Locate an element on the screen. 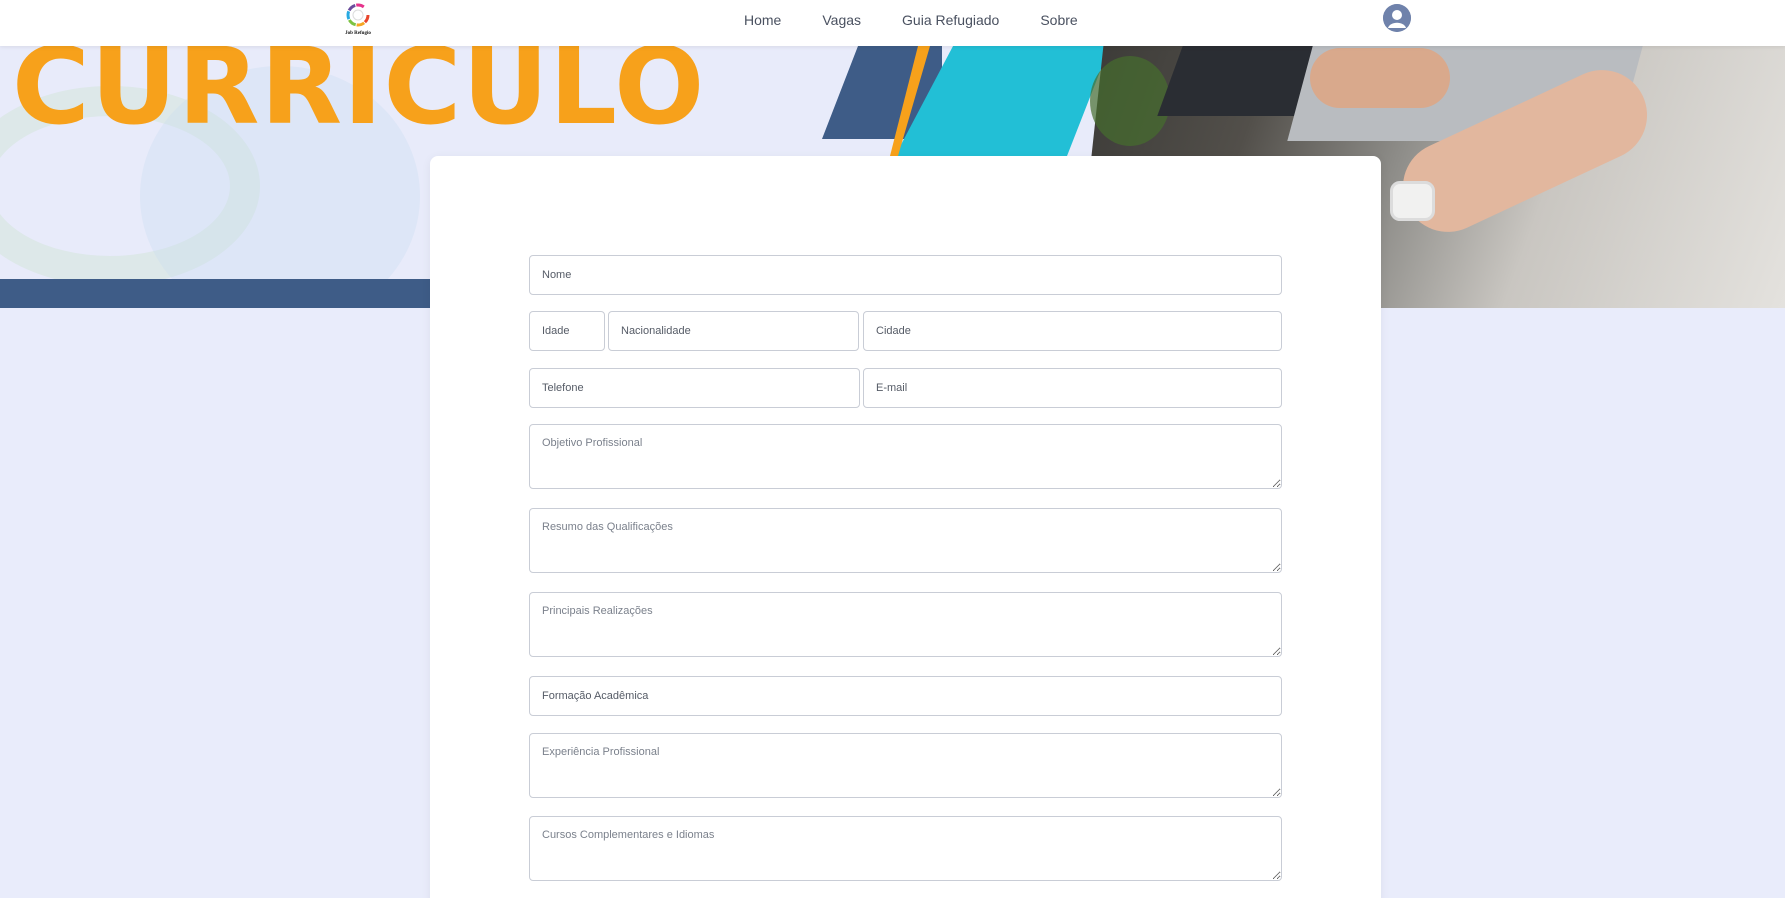  nav-guia-refugiado: Guia Refugiado is located at coordinates (950, 20).